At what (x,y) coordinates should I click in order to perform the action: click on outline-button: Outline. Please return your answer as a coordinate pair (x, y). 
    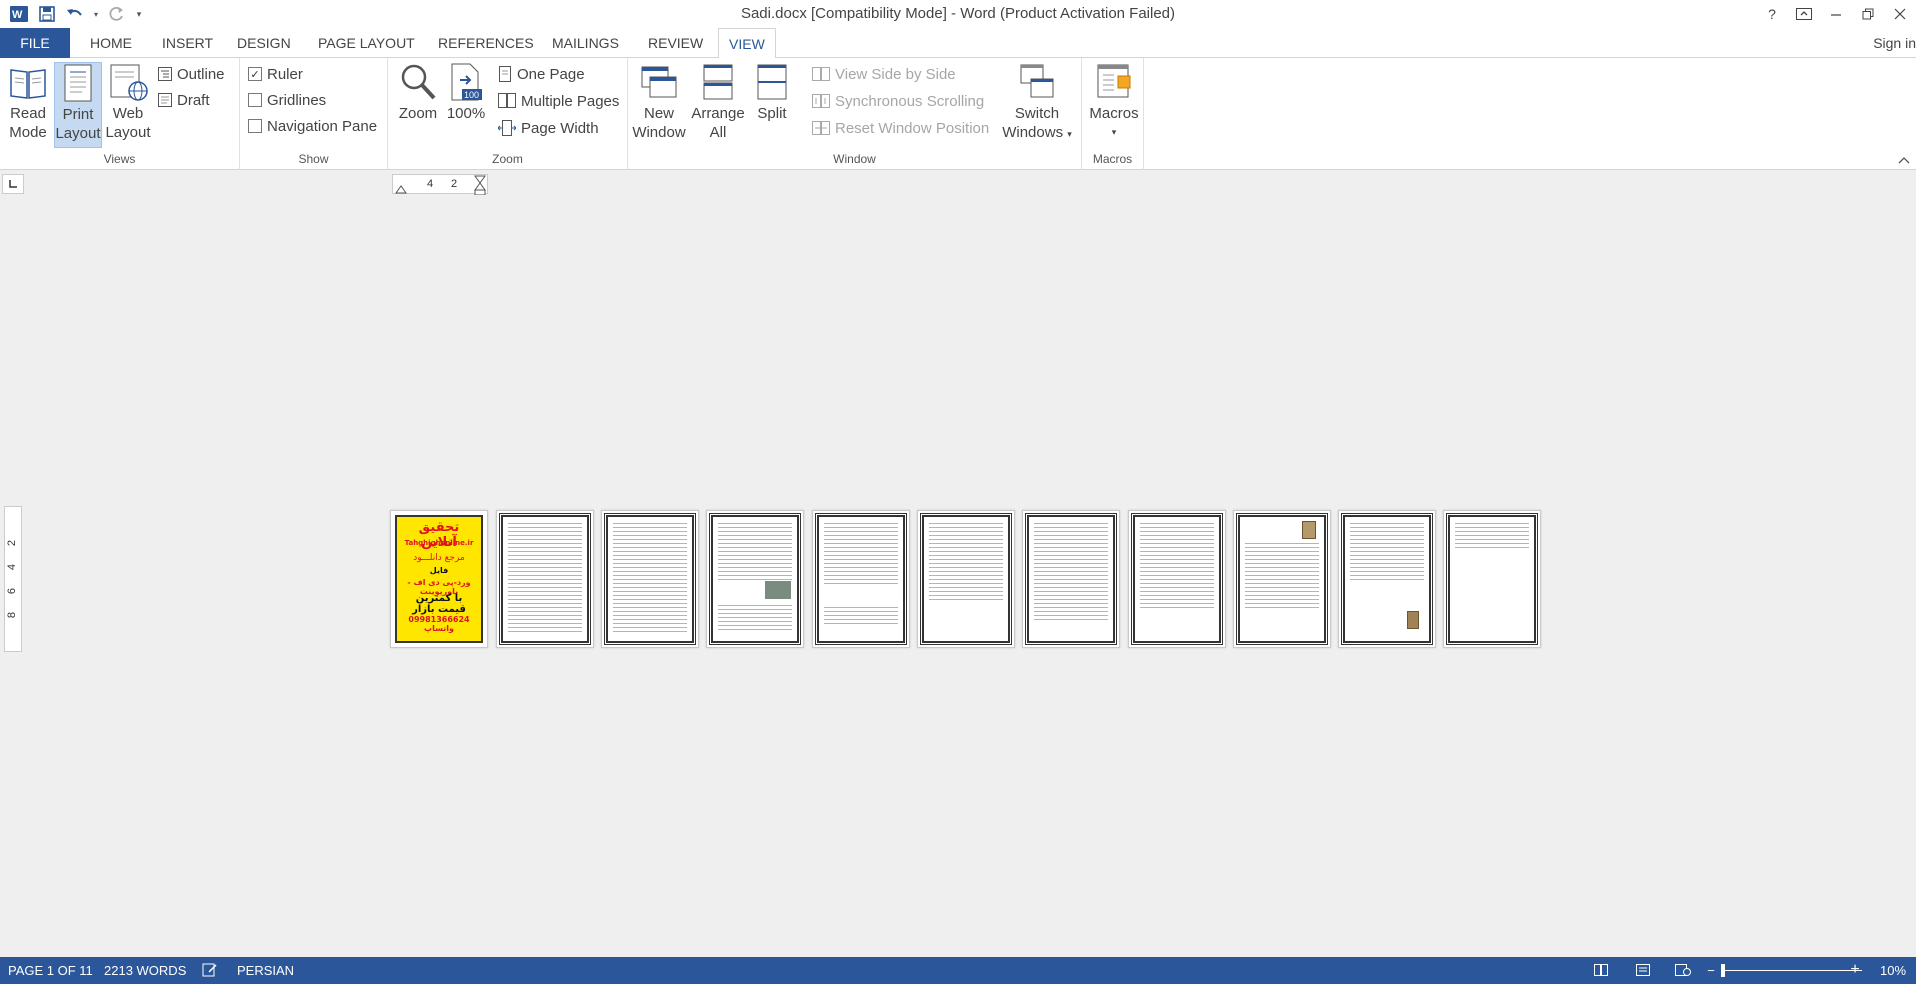
    Looking at the image, I should click on (191, 74).